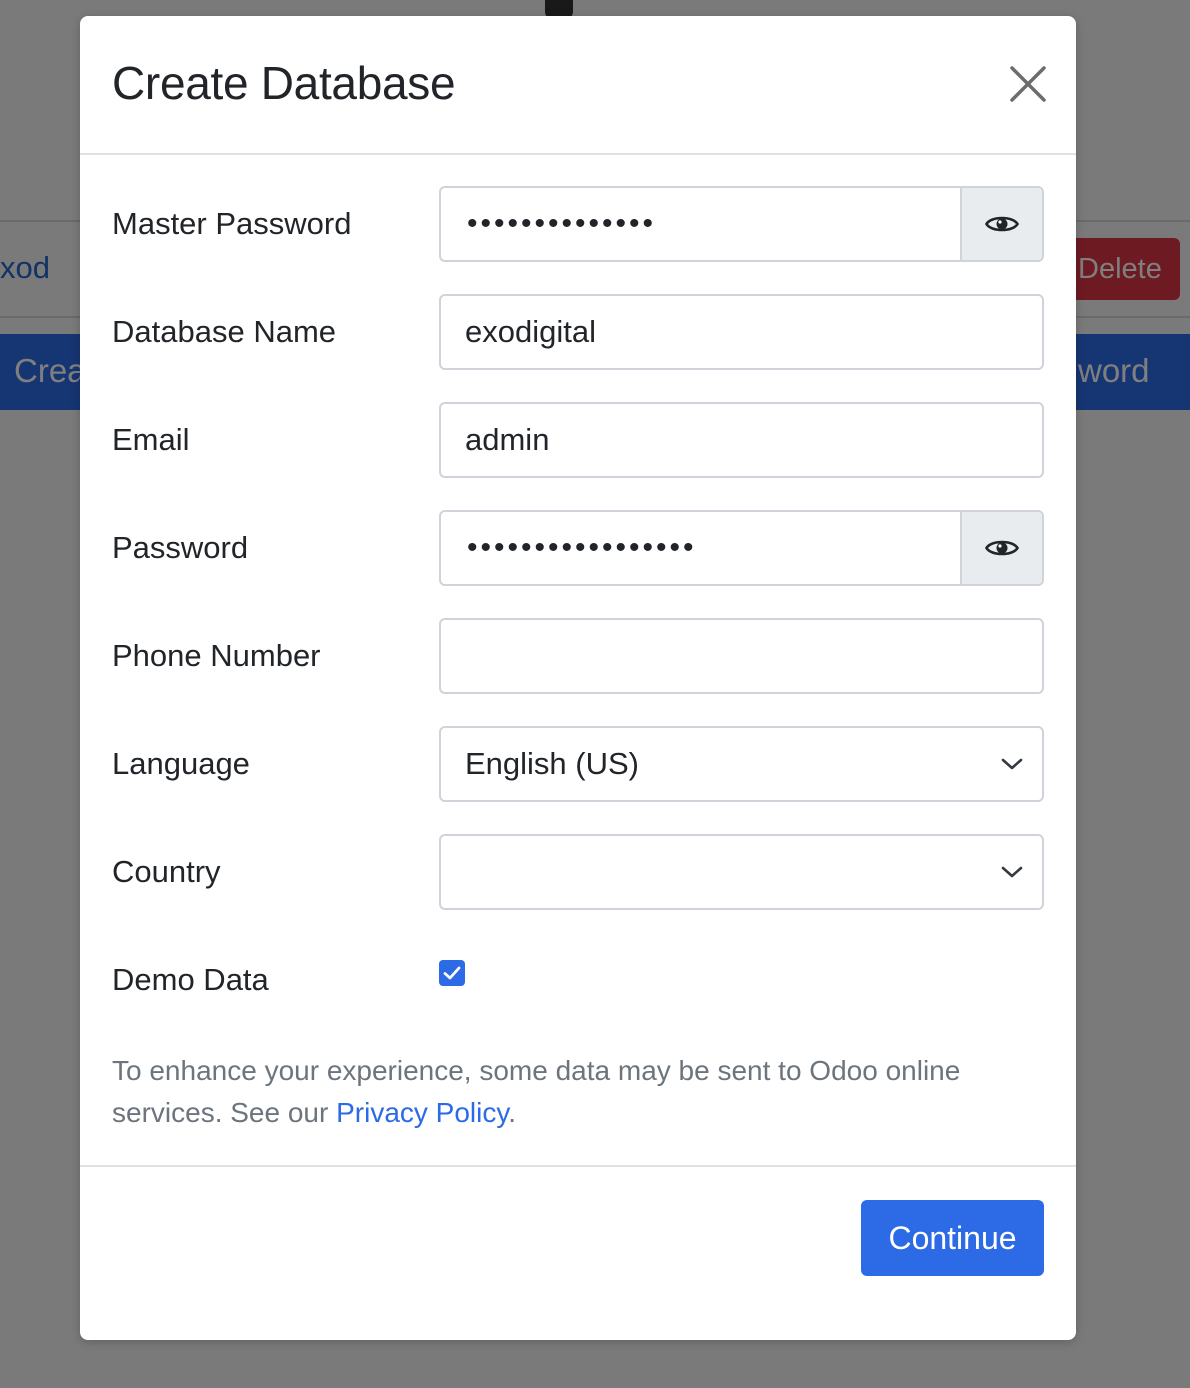 The image size is (1190, 1388). Describe the element at coordinates (578, 1166) in the screenshot. I see `modal-footer-divider` at that location.